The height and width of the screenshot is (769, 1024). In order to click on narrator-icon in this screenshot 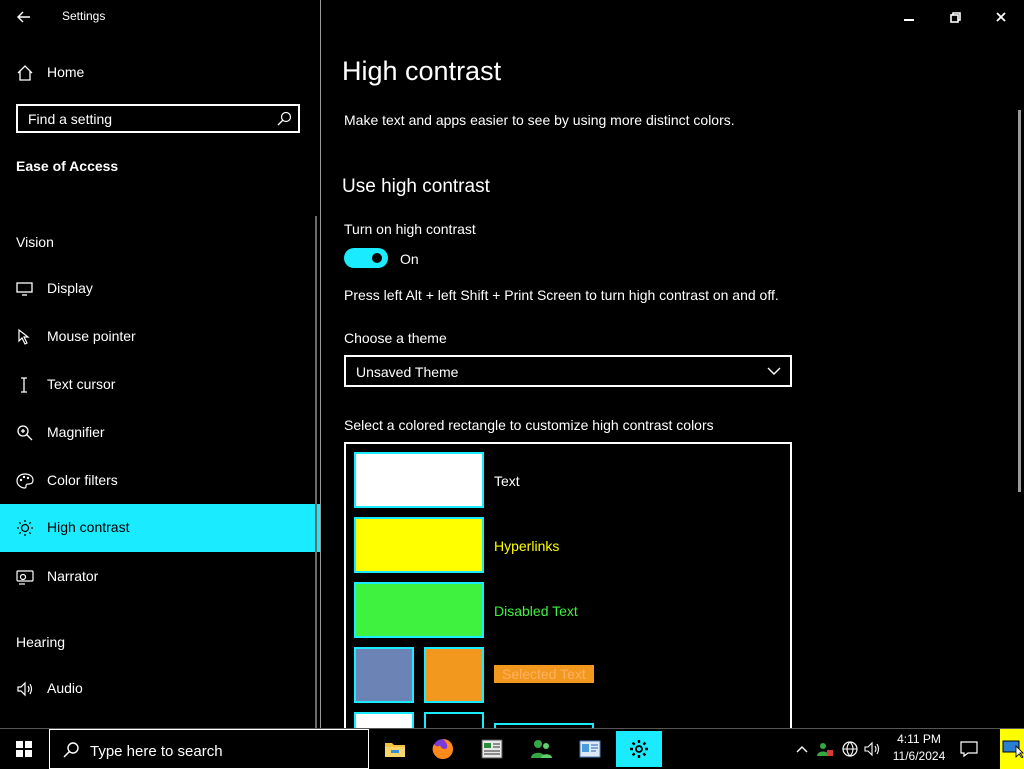, I will do `click(25, 577)`.